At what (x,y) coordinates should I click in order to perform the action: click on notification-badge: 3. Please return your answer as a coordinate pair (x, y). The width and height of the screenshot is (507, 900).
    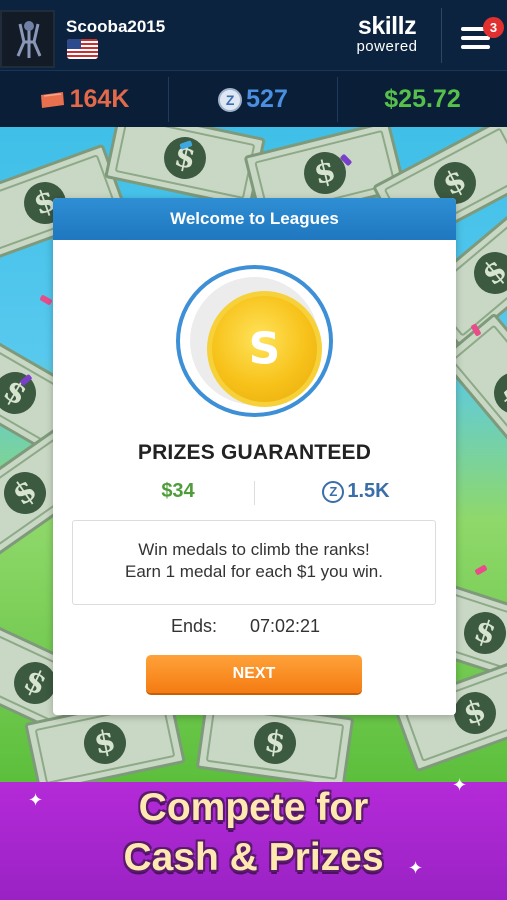
    Looking at the image, I should click on (493, 27).